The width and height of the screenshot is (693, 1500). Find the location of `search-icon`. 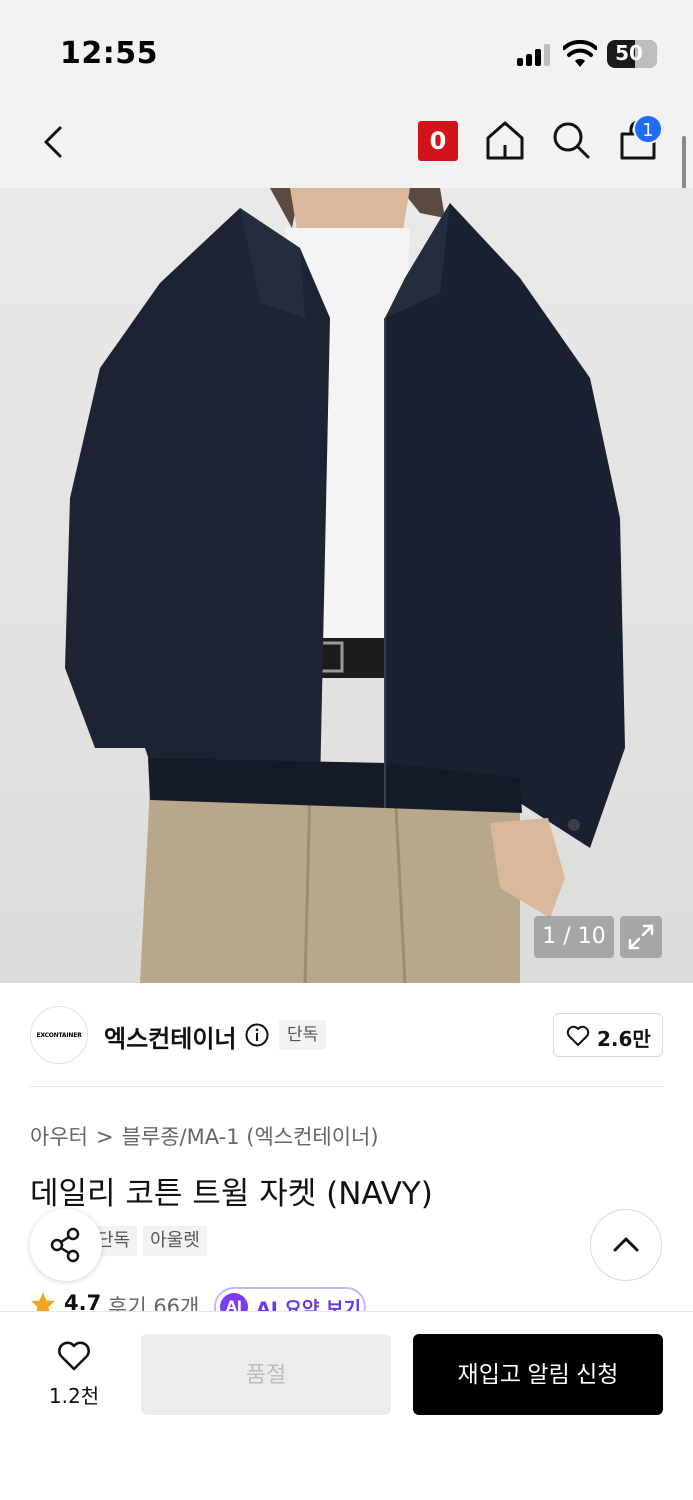

search-icon is located at coordinates (571, 140).